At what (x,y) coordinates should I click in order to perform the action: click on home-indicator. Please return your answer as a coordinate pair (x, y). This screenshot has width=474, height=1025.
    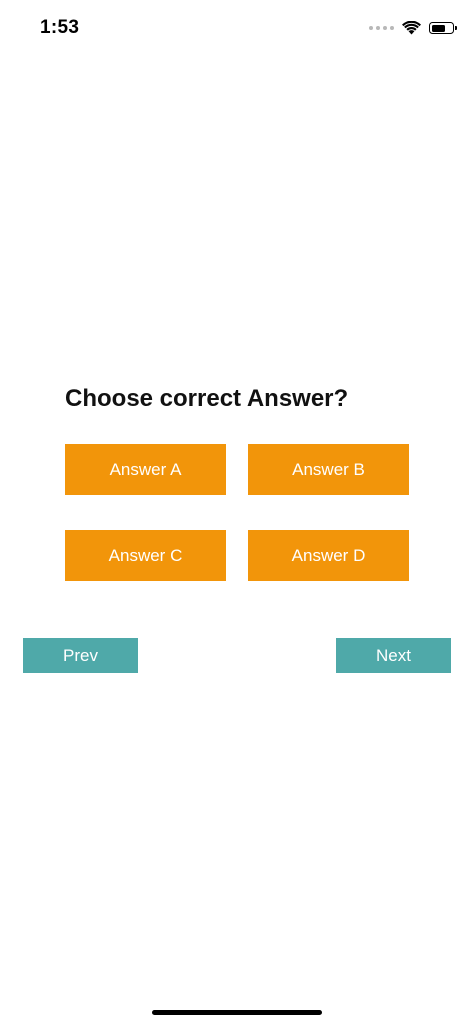
    Looking at the image, I should click on (237, 1012).